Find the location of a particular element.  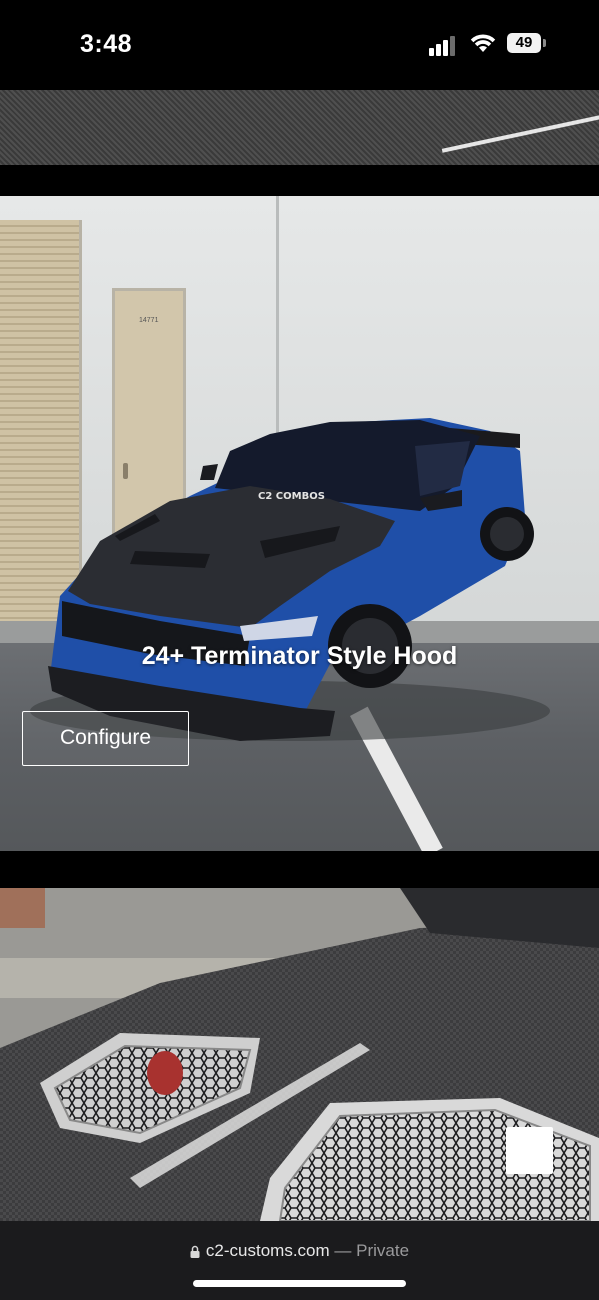

url-display: c2-customs.com — Private is located at coordinates (299, 1251).